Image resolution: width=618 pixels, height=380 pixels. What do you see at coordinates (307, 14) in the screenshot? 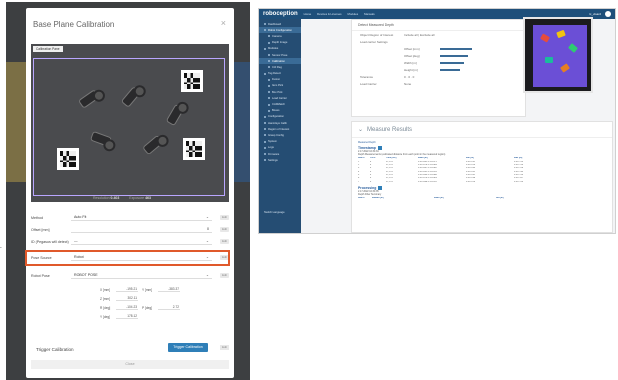
I see `nav-link: Home` at bounding box center [307, 14].